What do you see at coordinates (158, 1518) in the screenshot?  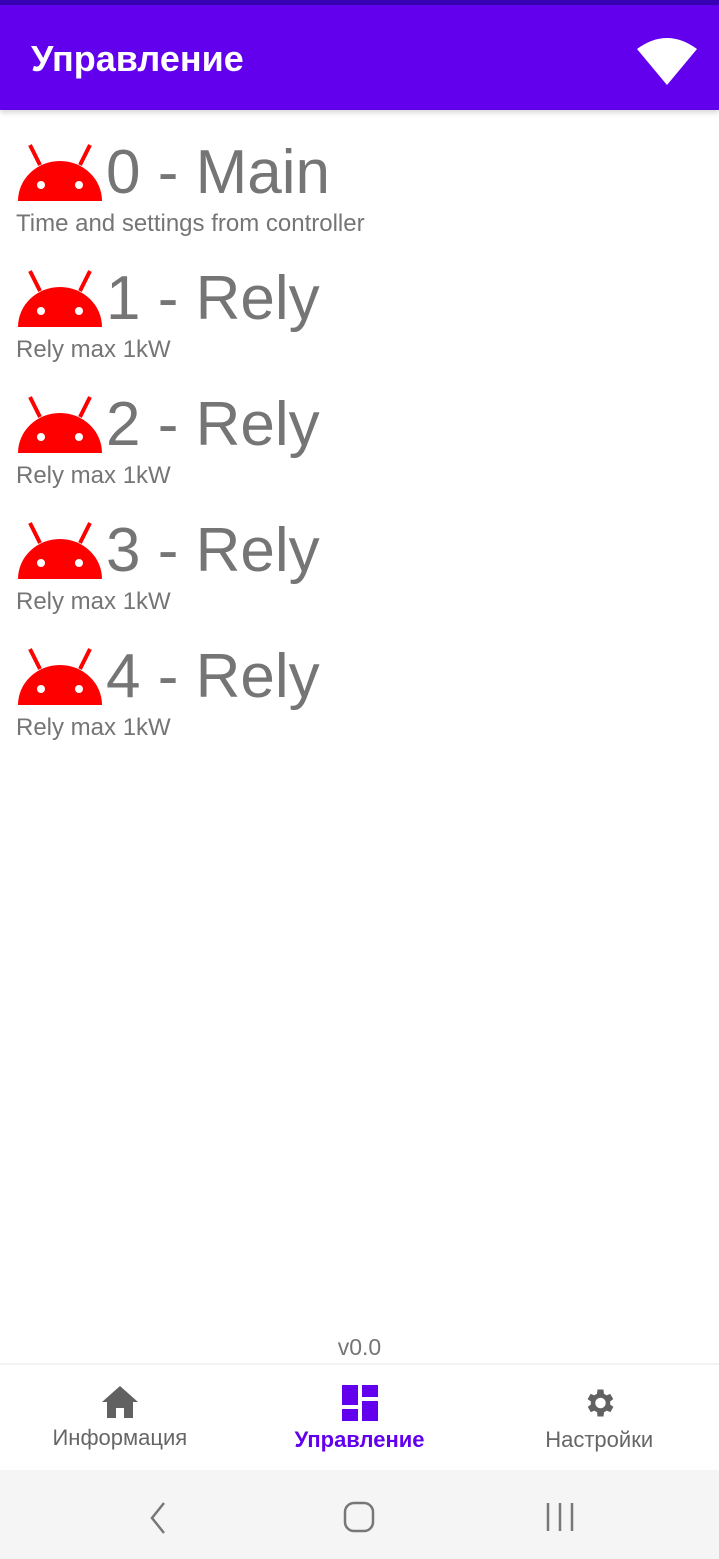 I see `back-icon` at bounding box center [158, 1518].